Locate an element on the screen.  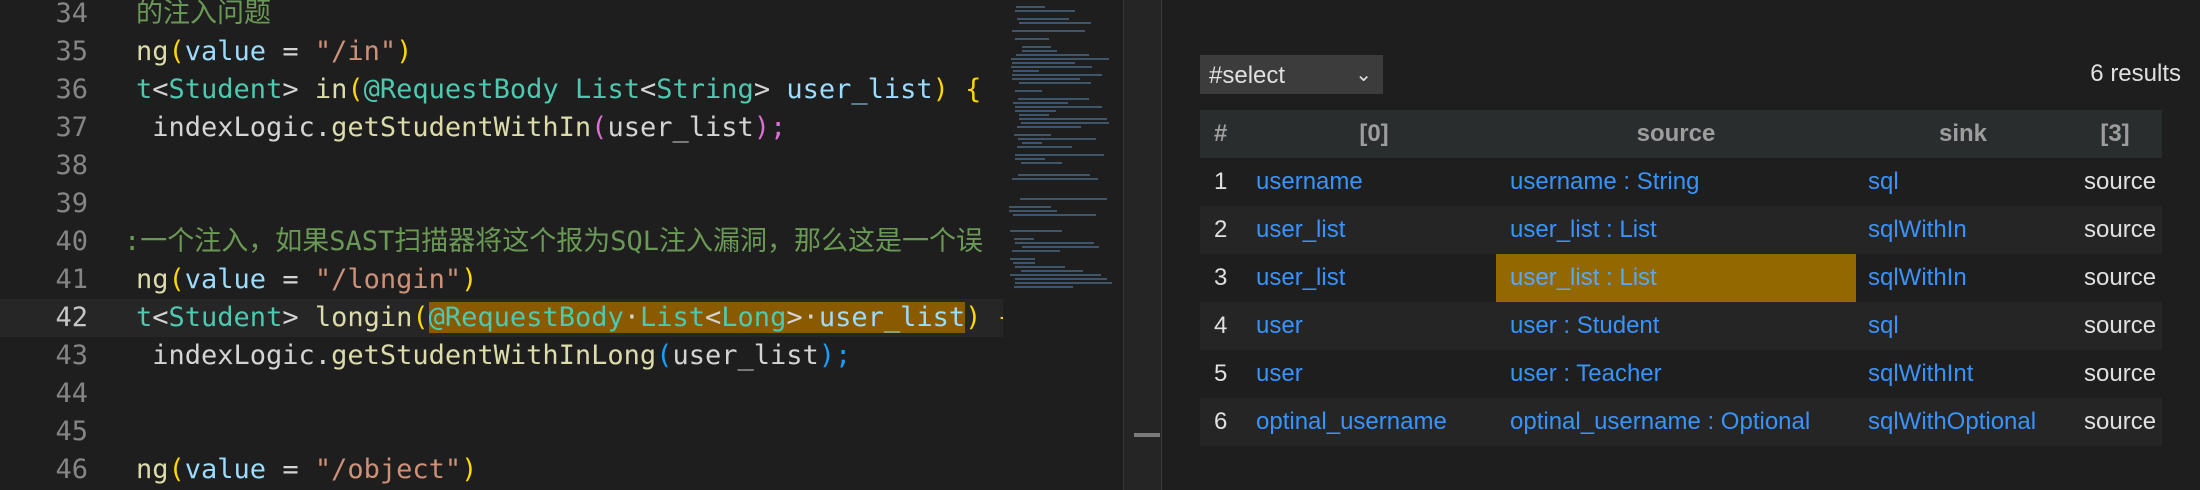
line-number: 39 is located at coordinates (71, 203).